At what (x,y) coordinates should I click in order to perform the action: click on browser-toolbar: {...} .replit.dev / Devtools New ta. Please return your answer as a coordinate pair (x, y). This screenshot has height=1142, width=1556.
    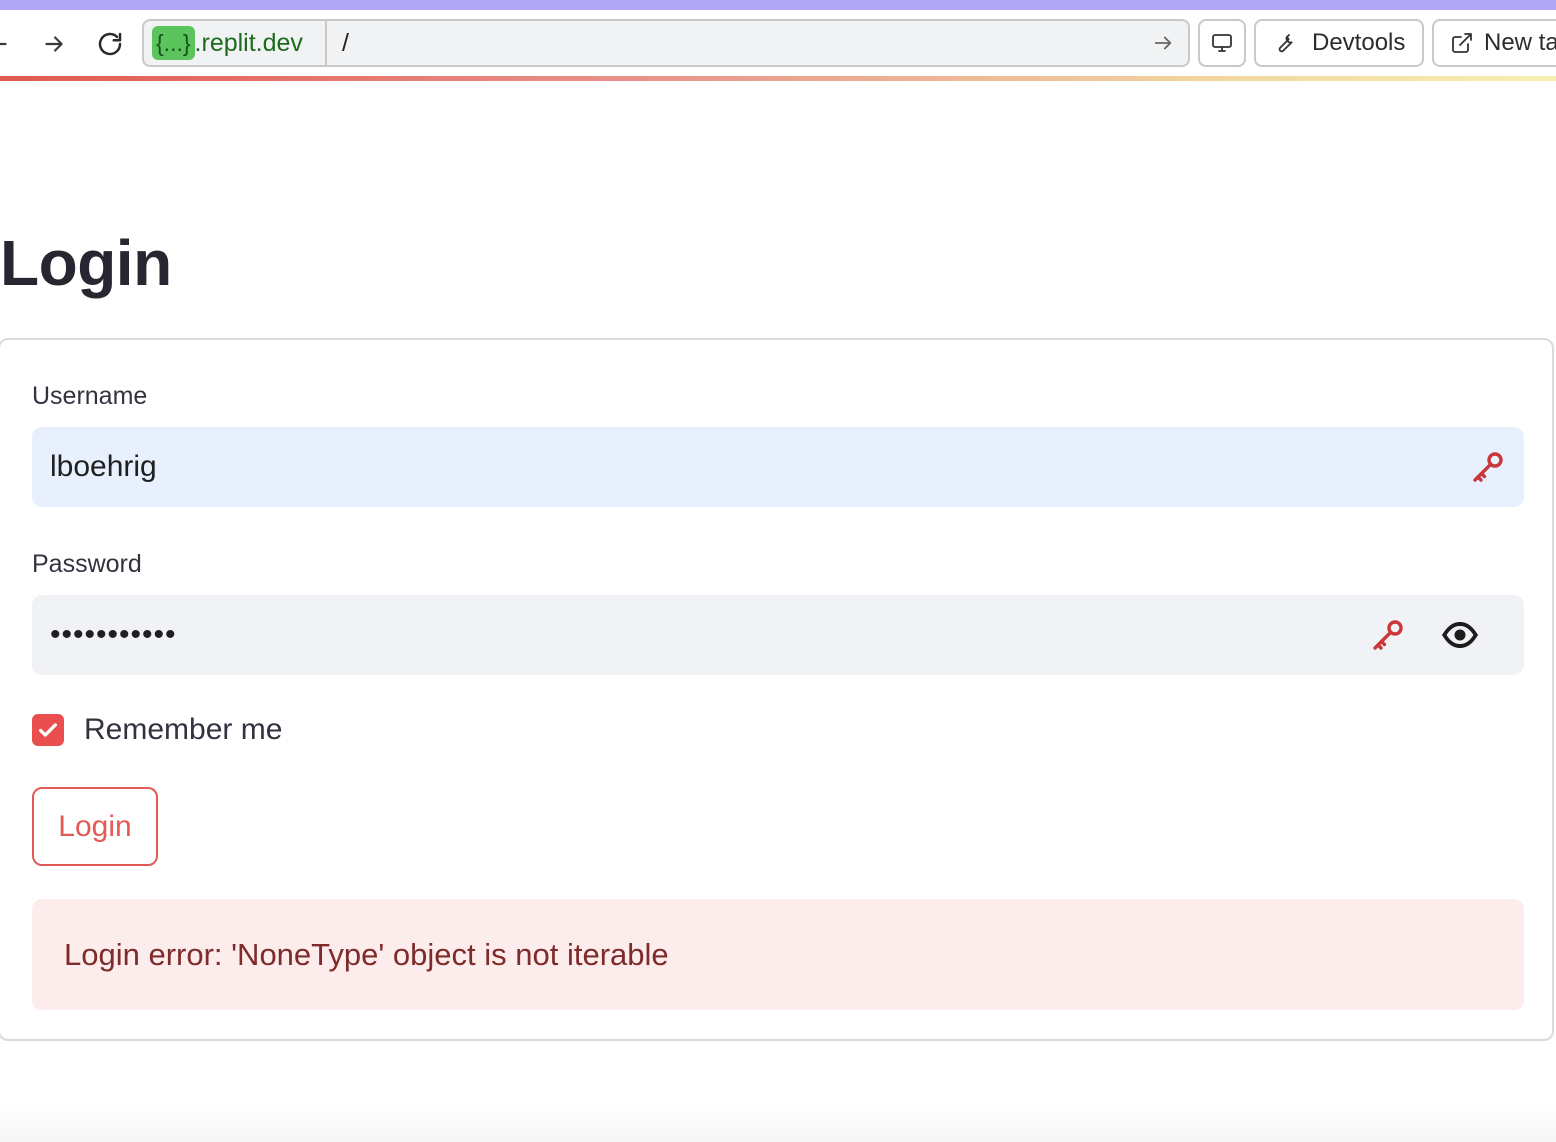
    Looking at the image, I should click on (778, 43).